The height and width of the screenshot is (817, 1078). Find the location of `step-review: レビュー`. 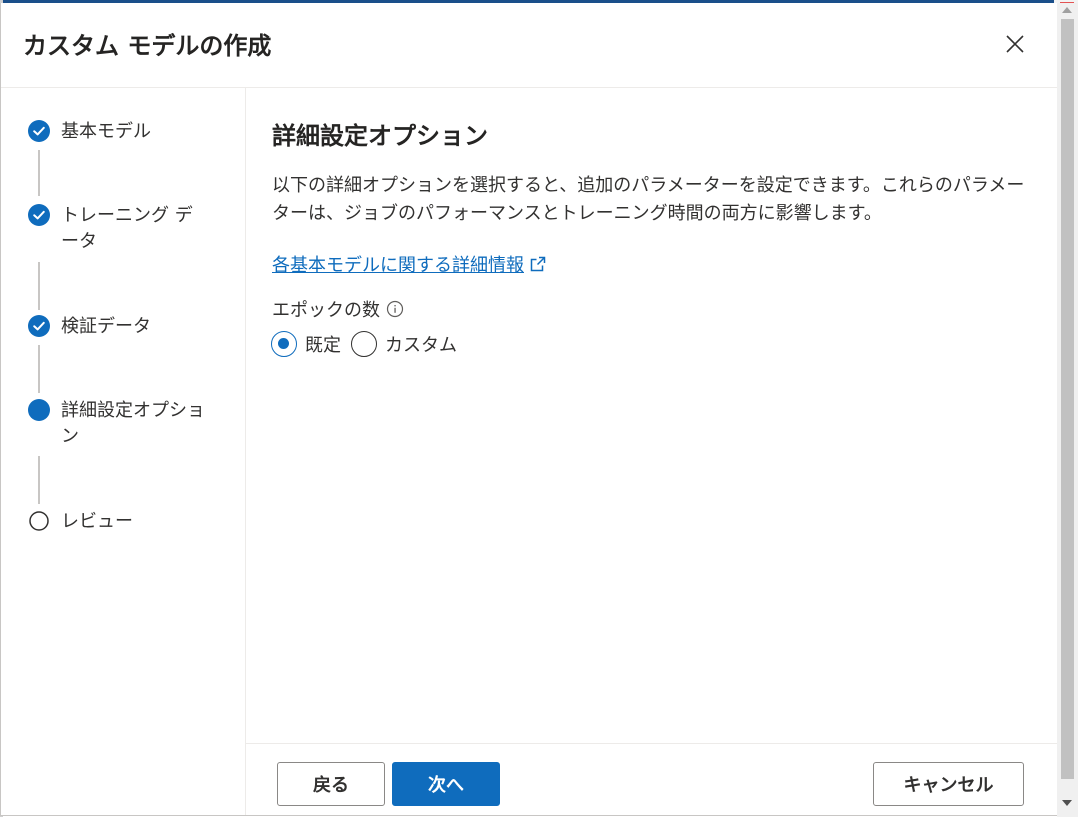

step-review: レビュー is located at coordinates (124, 522).